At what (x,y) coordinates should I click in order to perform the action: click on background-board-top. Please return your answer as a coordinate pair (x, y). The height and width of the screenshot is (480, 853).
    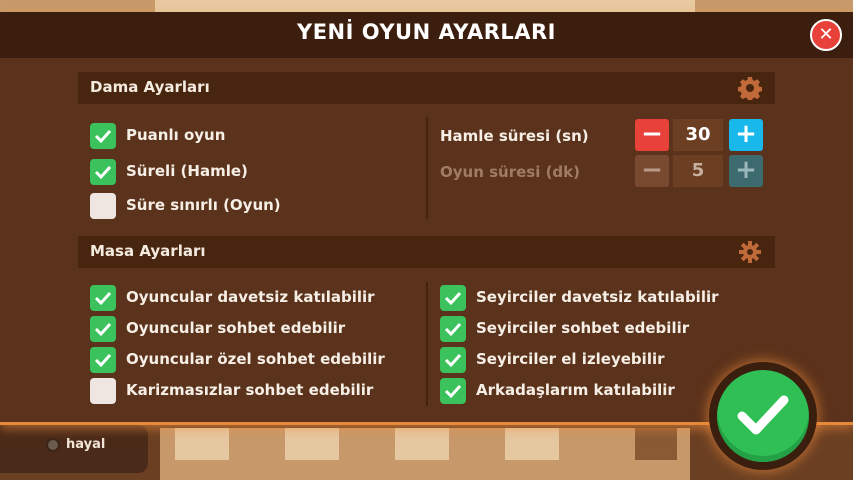
    Looking at the image, I should click on (426, 6).